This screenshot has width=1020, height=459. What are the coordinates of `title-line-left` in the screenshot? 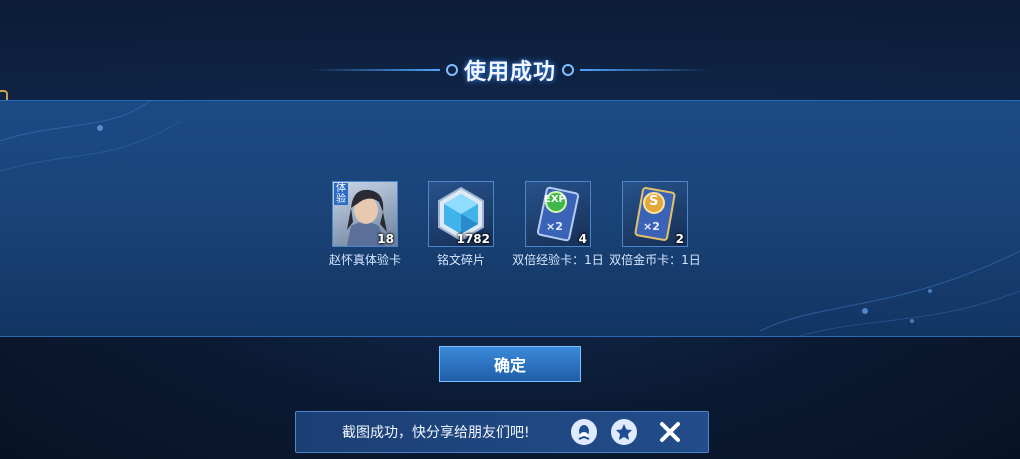 It's located at (374, 70).